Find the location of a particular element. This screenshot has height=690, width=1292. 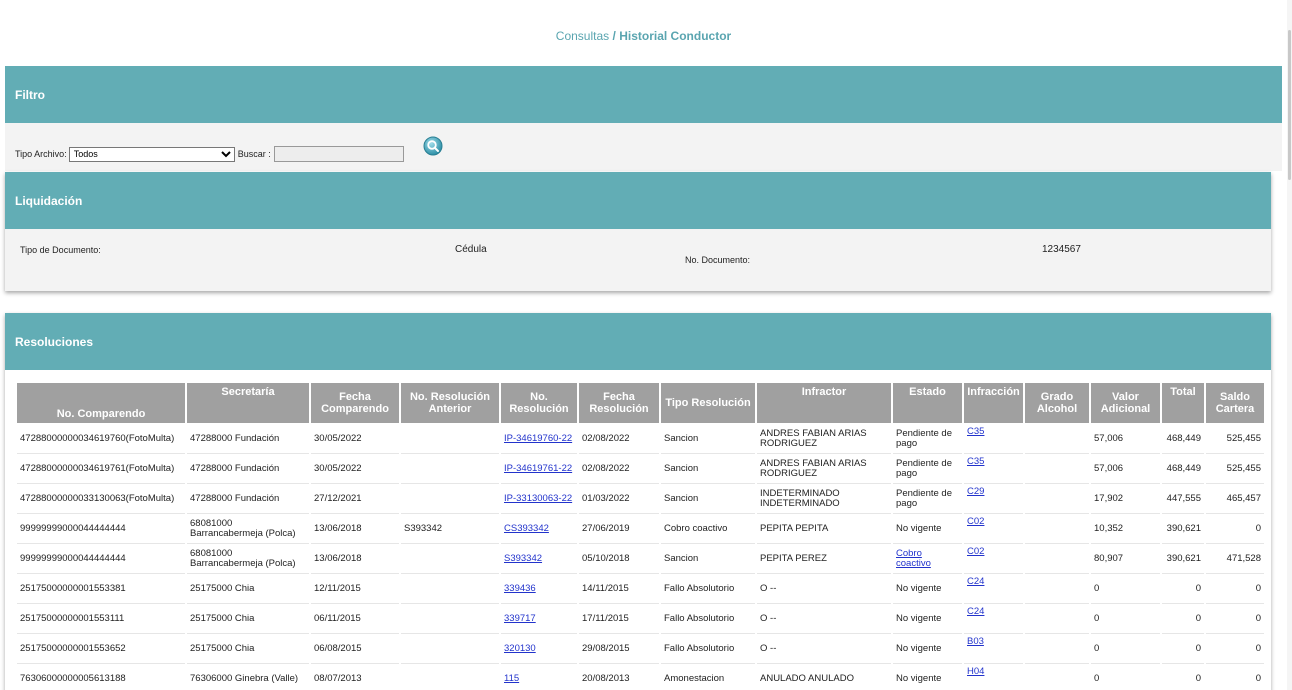

infractor-cell: PEPITA PEREZ is located at coordinates (824, 559).